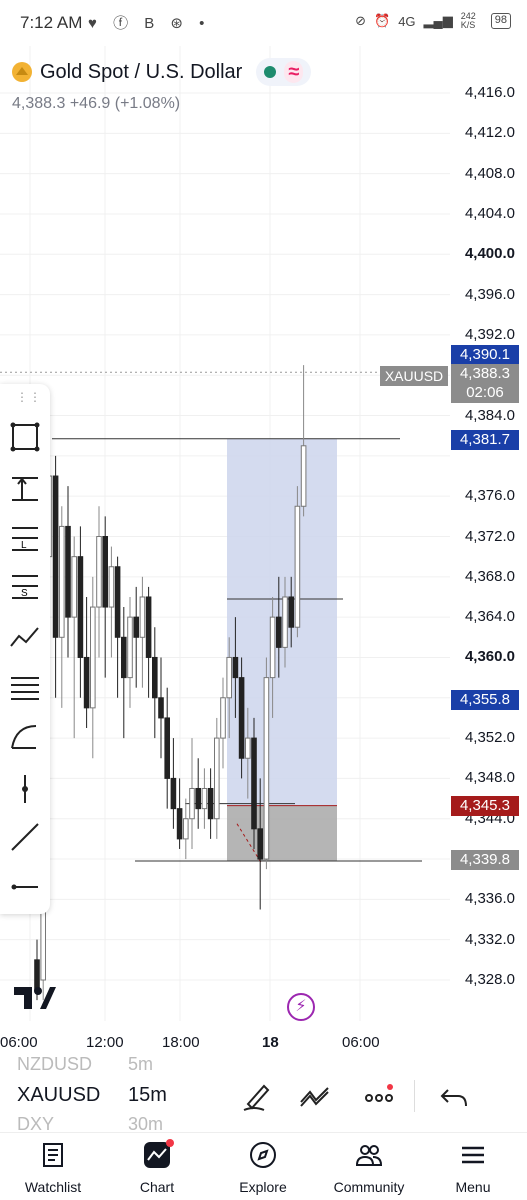  I want to click on speed-label: 242 K/S, so click(468, 20).